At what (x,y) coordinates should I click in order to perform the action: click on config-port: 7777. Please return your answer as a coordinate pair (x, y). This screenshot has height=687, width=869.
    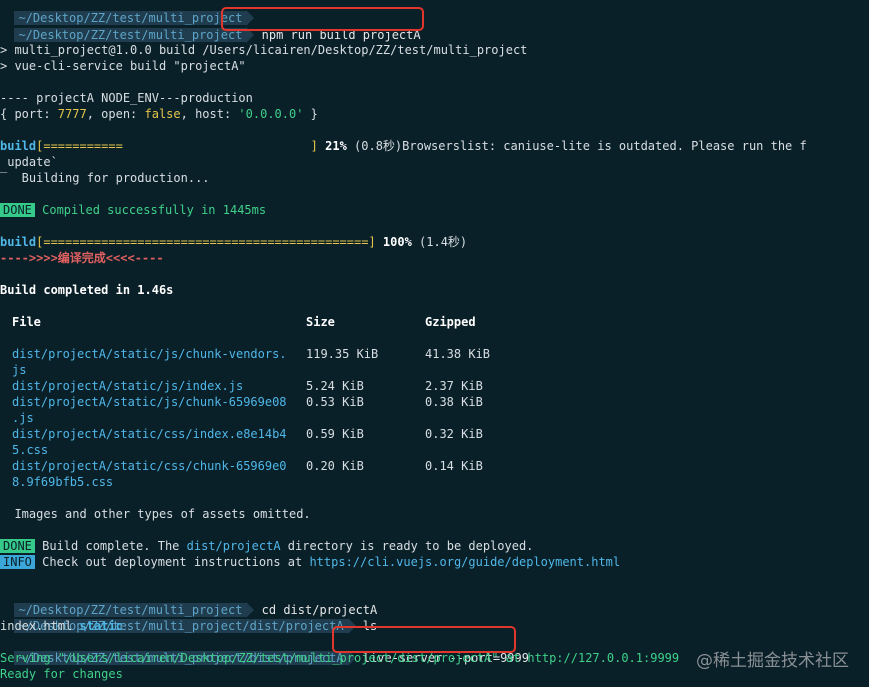
    Looking at the image, I should click on (72, 114).